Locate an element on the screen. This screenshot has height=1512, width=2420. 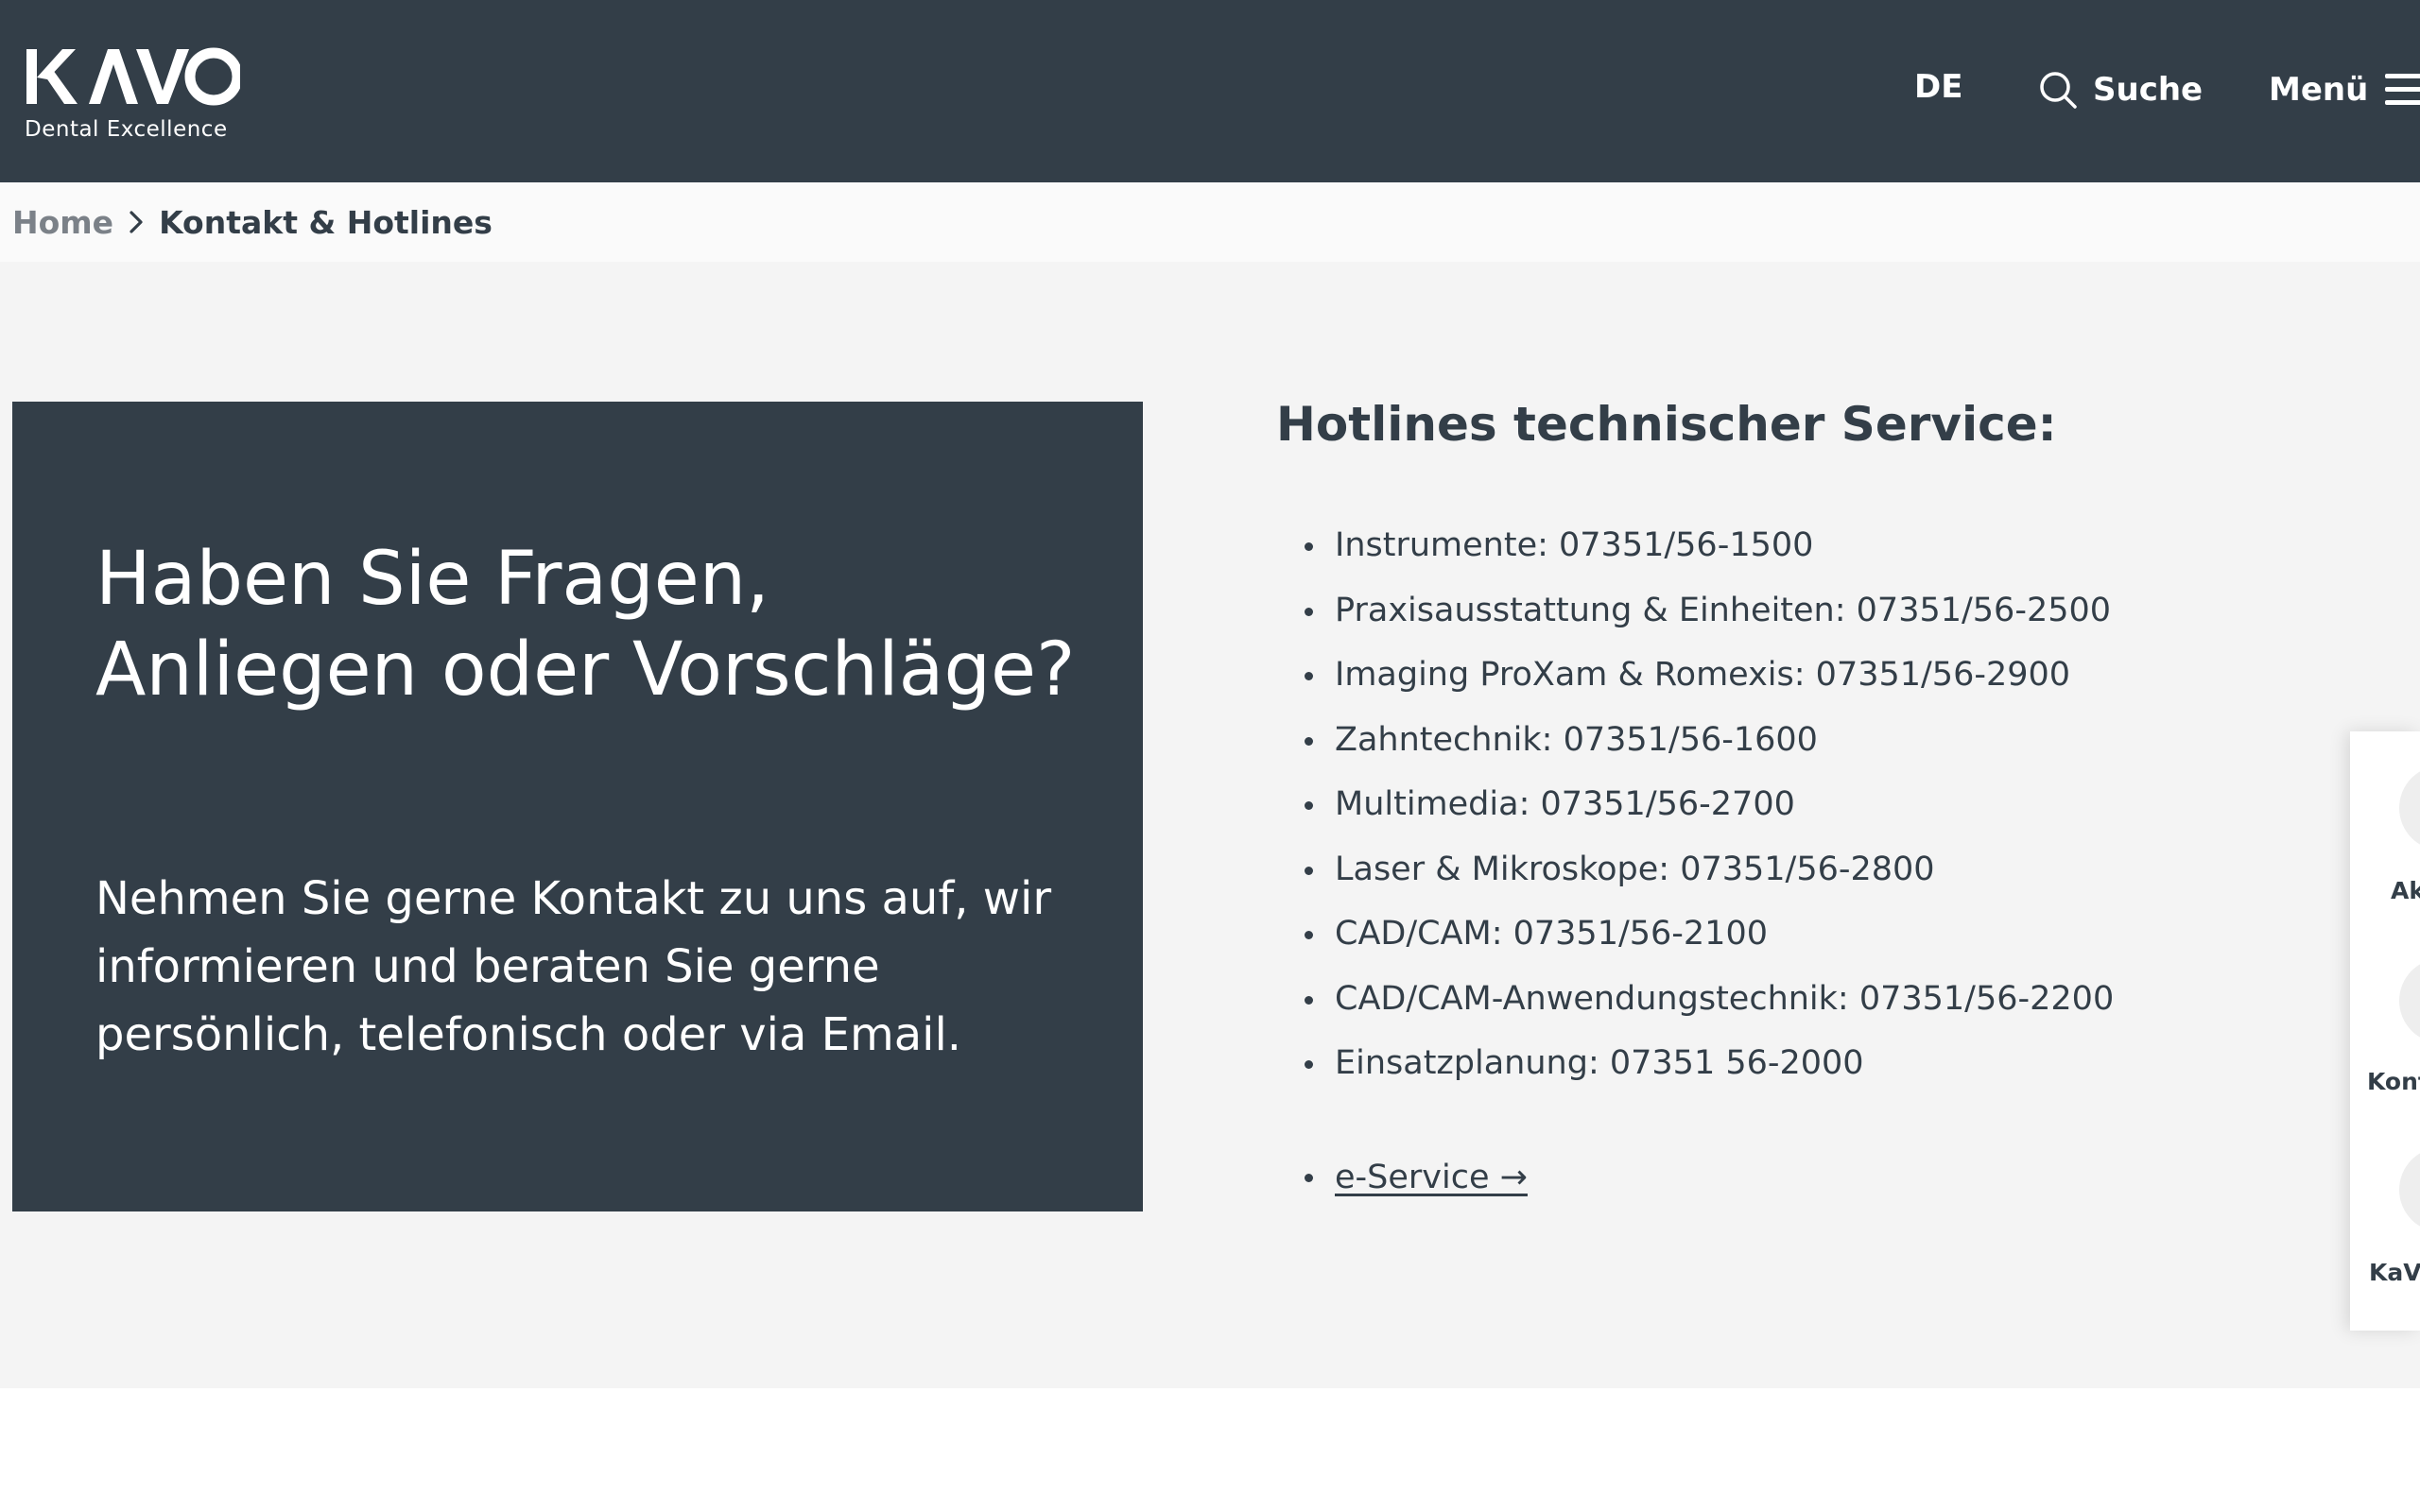
side-panel-label: KaVo is located at coordinates (2394, 1272).